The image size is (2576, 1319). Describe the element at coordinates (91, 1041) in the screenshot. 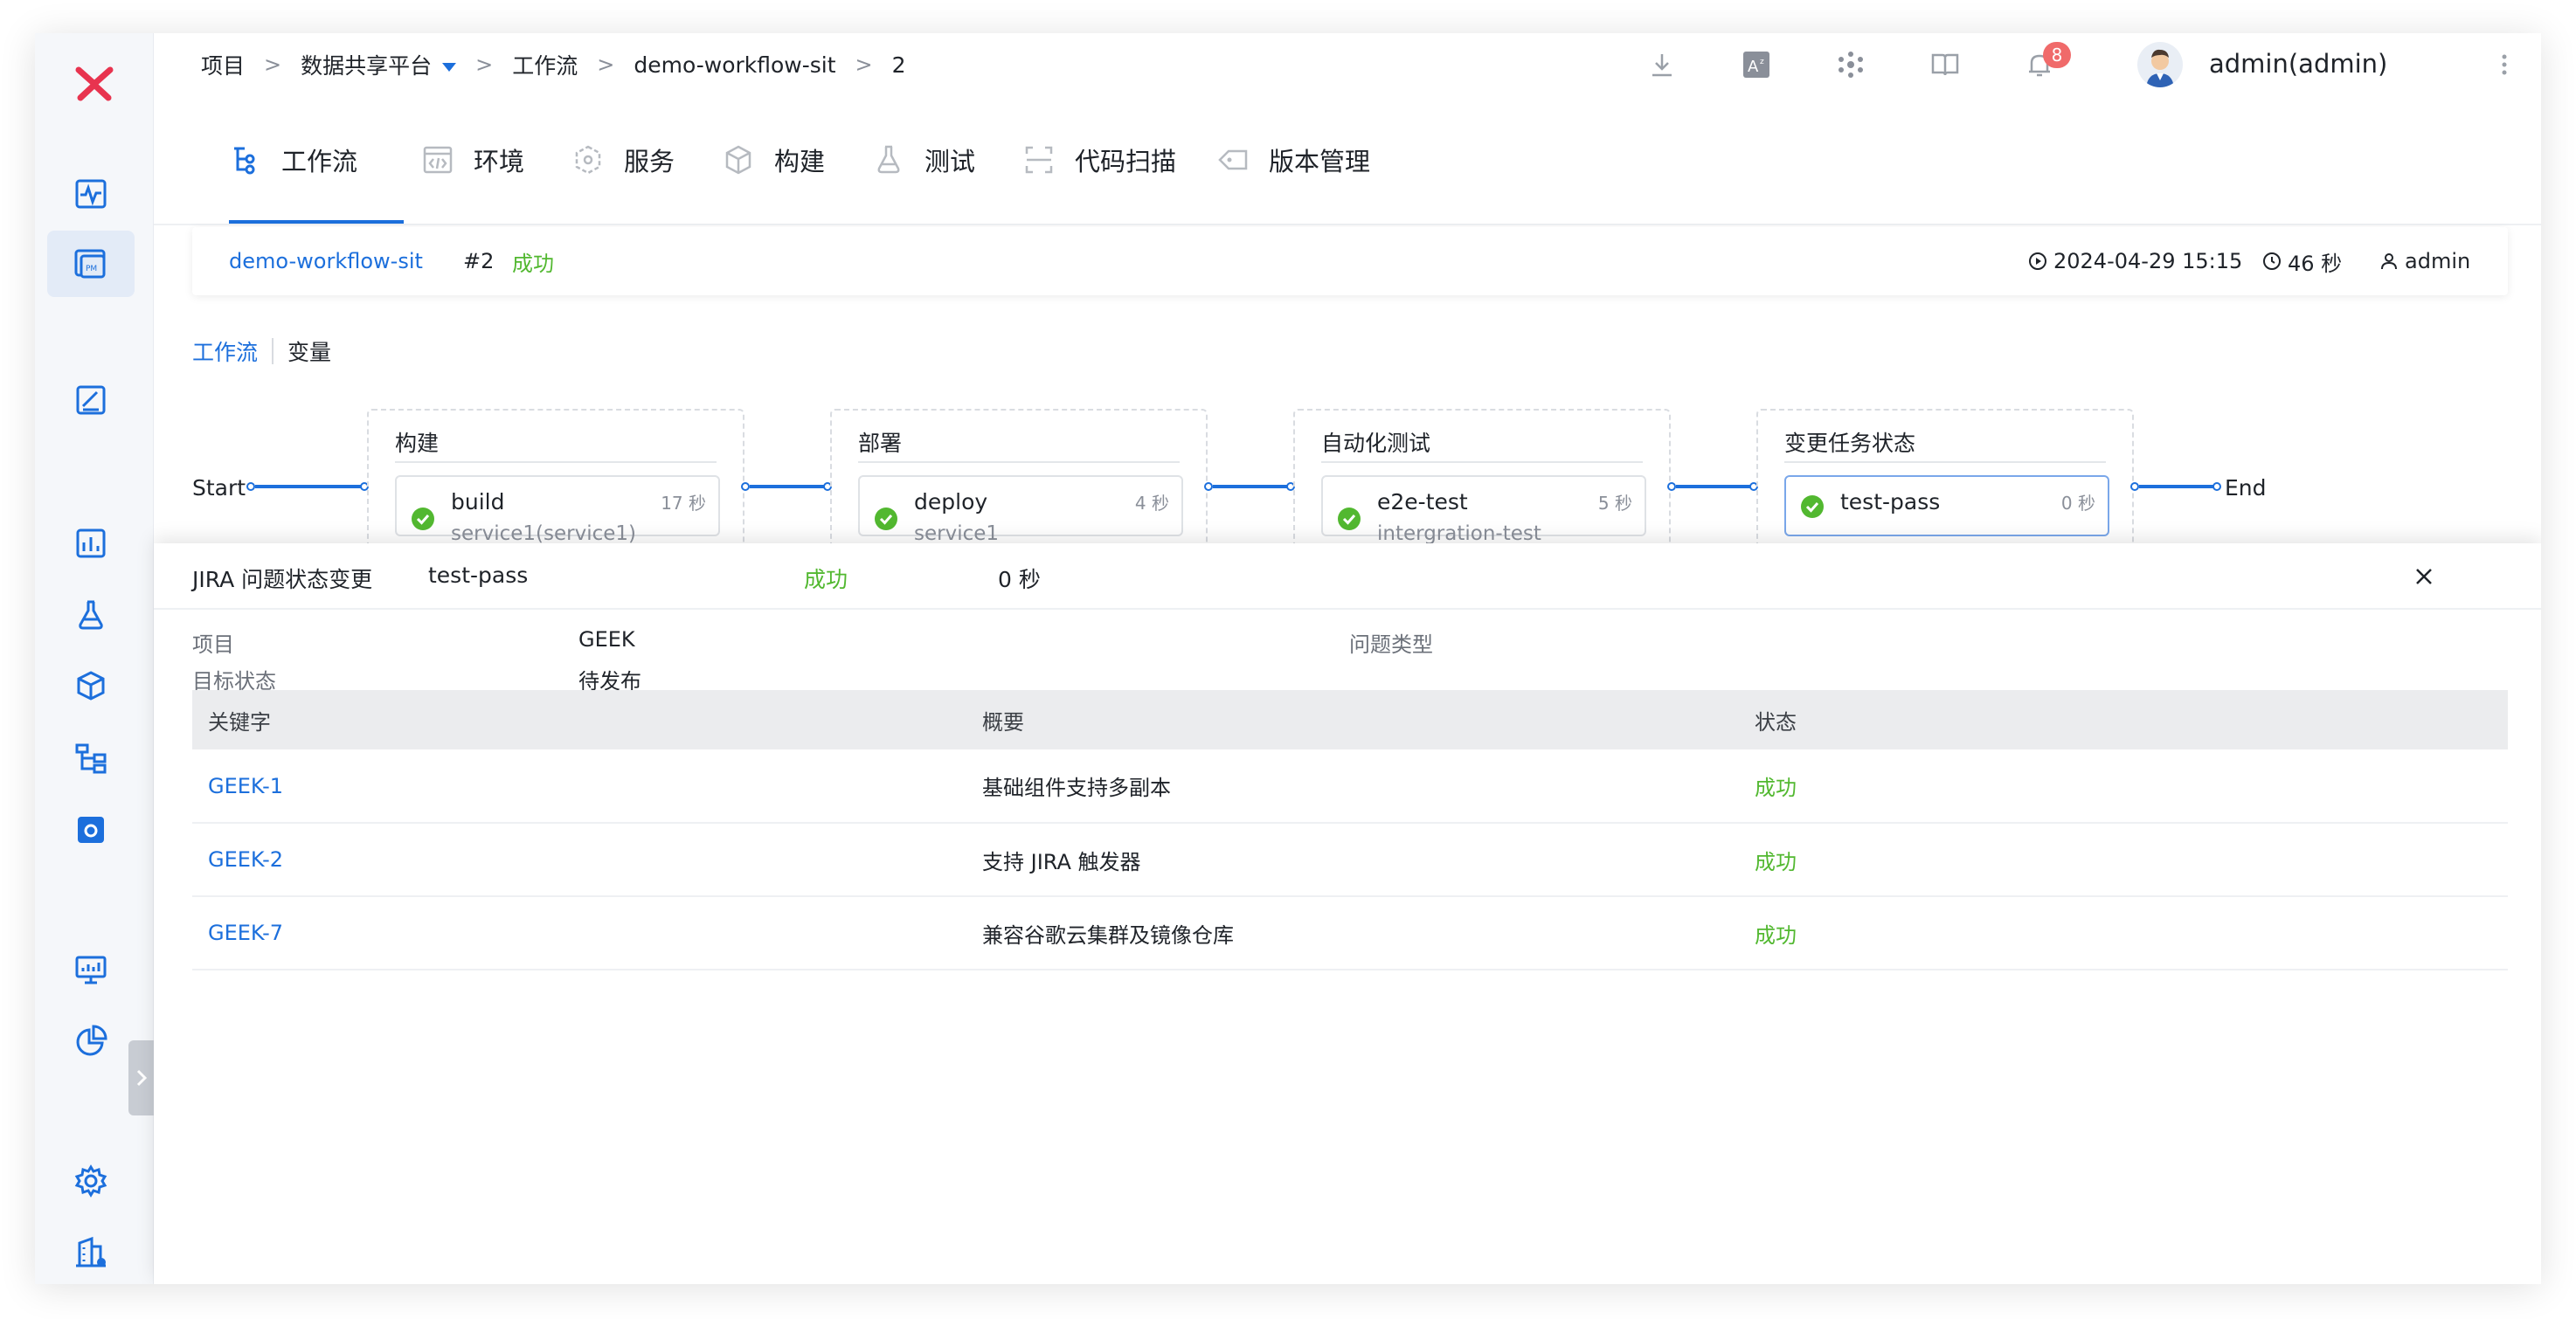

I see `sidebar-item-statistics` at that location.